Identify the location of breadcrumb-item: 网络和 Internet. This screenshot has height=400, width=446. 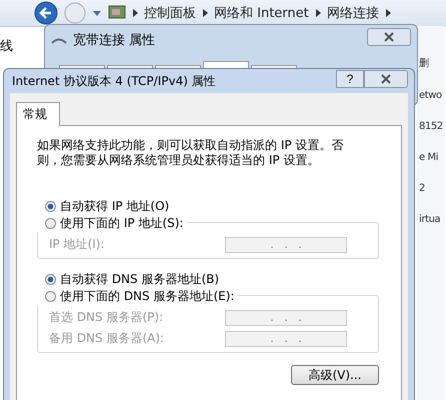
(261, 13).